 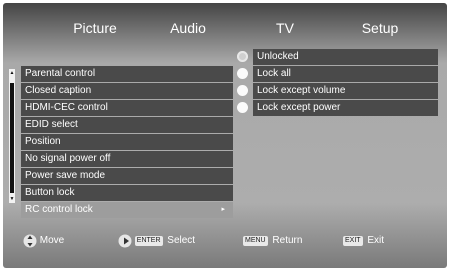 I want to click on tab-bar: Picture Audio TV Setup, so click(x=225, y=22).